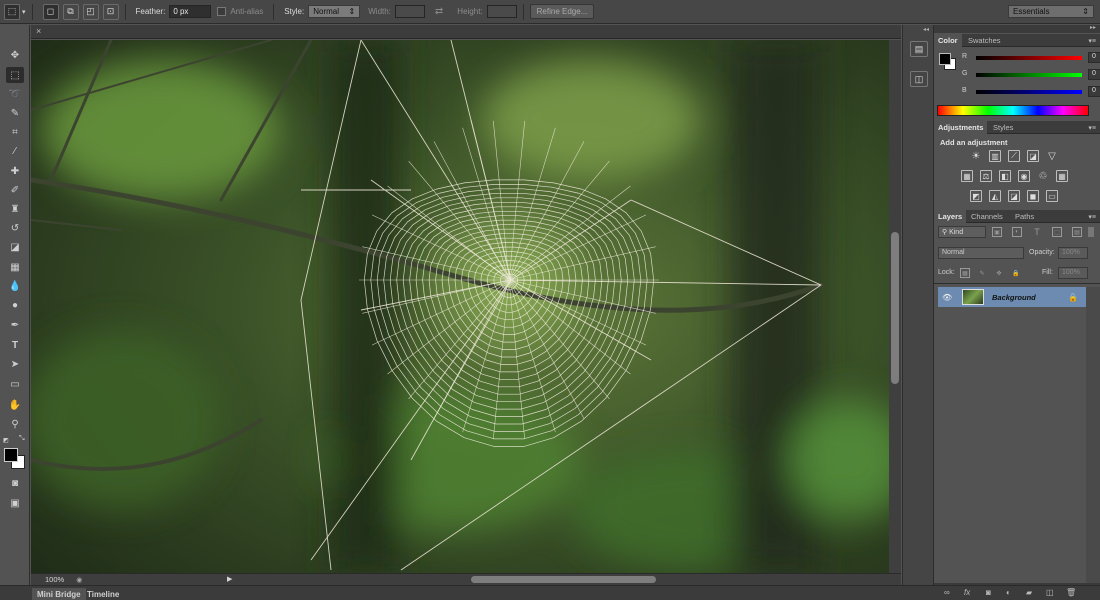  What do you see at coordinates (949, 593) in the screenshot?
I see `link-layers-icon: ∞` at bounding box center [949, 593].